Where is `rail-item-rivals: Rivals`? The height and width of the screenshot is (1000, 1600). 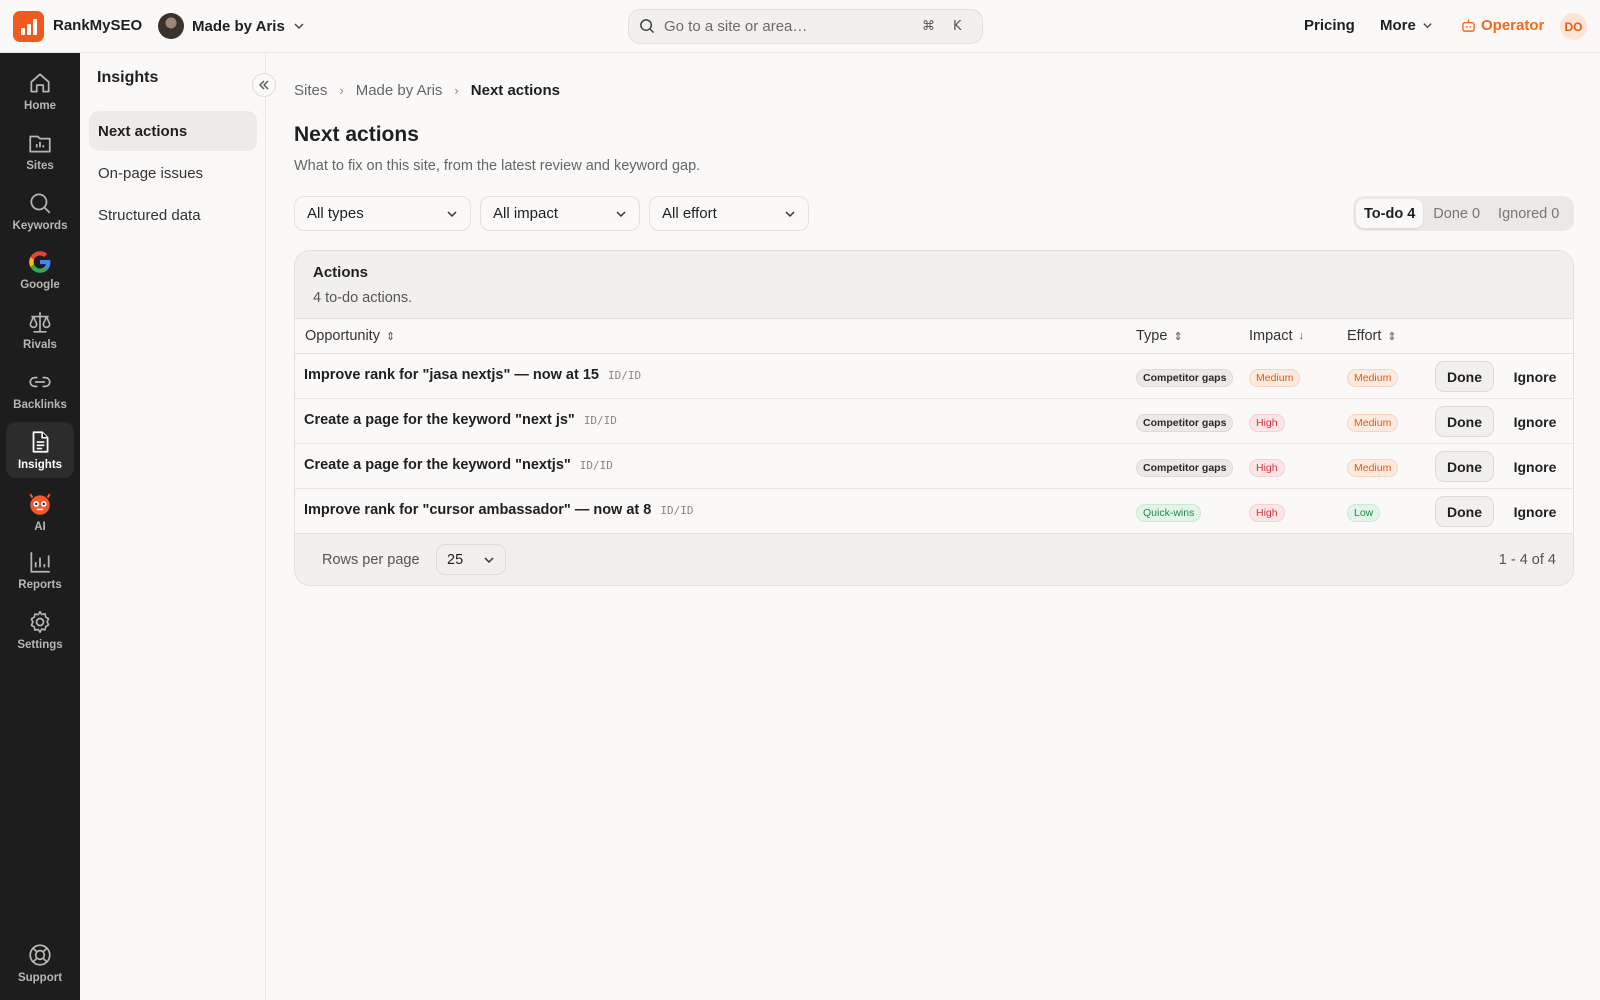 rail-item-rivals: Rivals is located at coordinates (40, 330).